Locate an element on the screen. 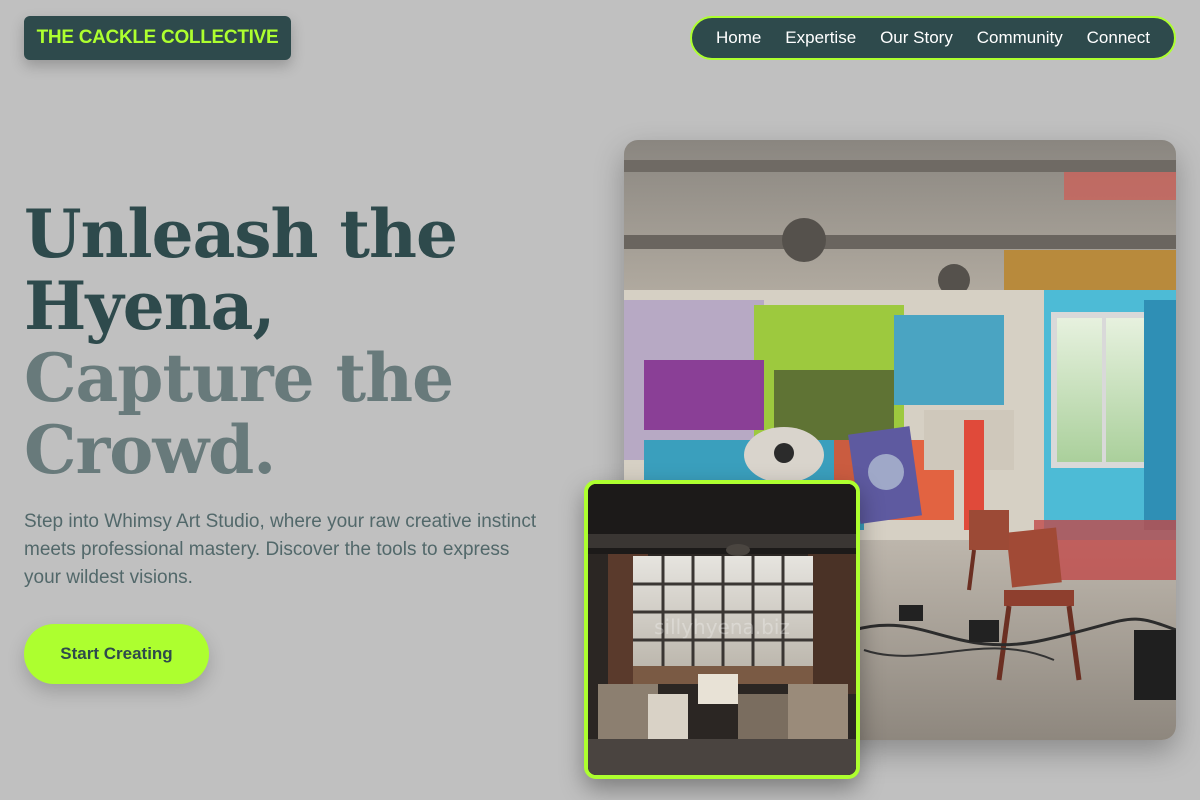 The image size is (1200, 800). warehouse-photo: sillyhyena.biz is located at coordinates (722, 629).